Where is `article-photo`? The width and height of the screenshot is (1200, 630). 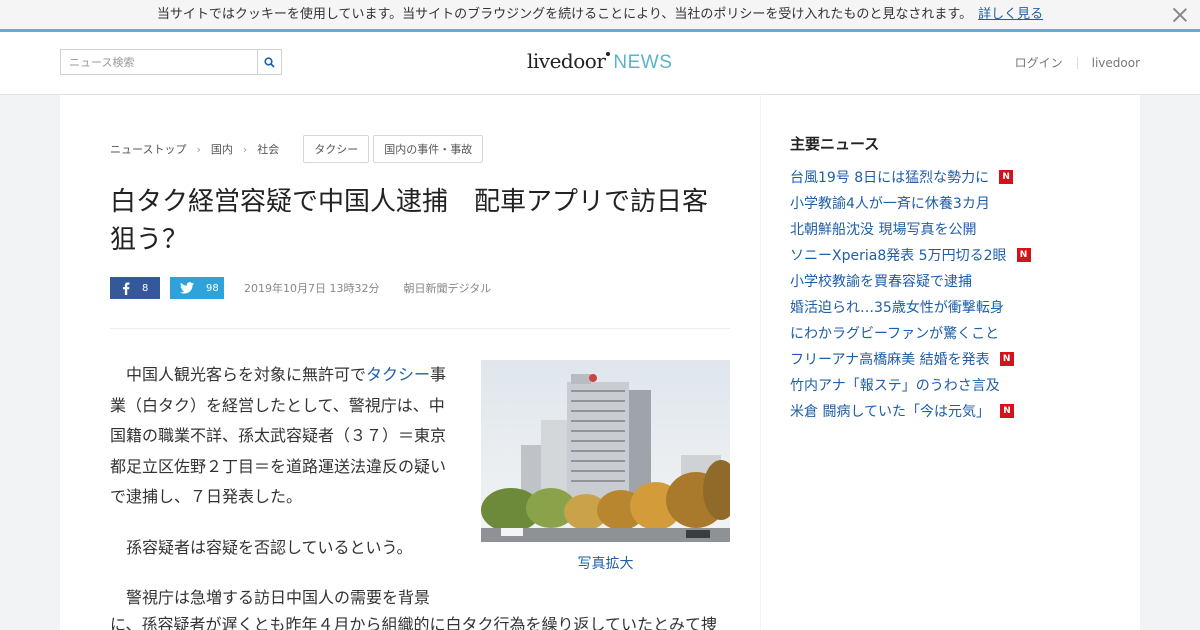 article-photo is located at coordinates (605, 451).